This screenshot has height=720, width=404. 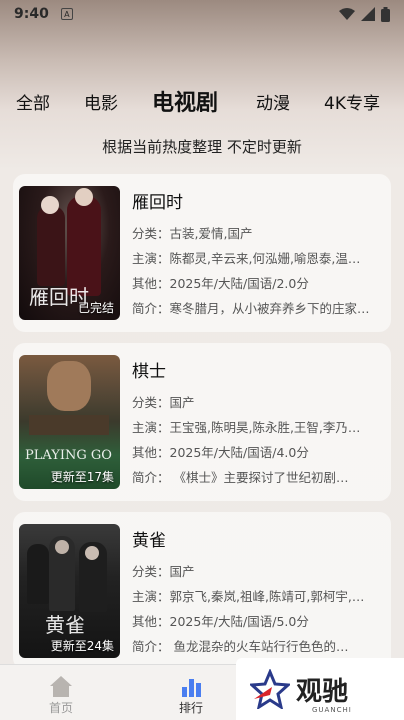 What do you see at coordinates (322, 691) in the screenshot?
I see `brand-name: 观驰` at bounding box center [322, 691].